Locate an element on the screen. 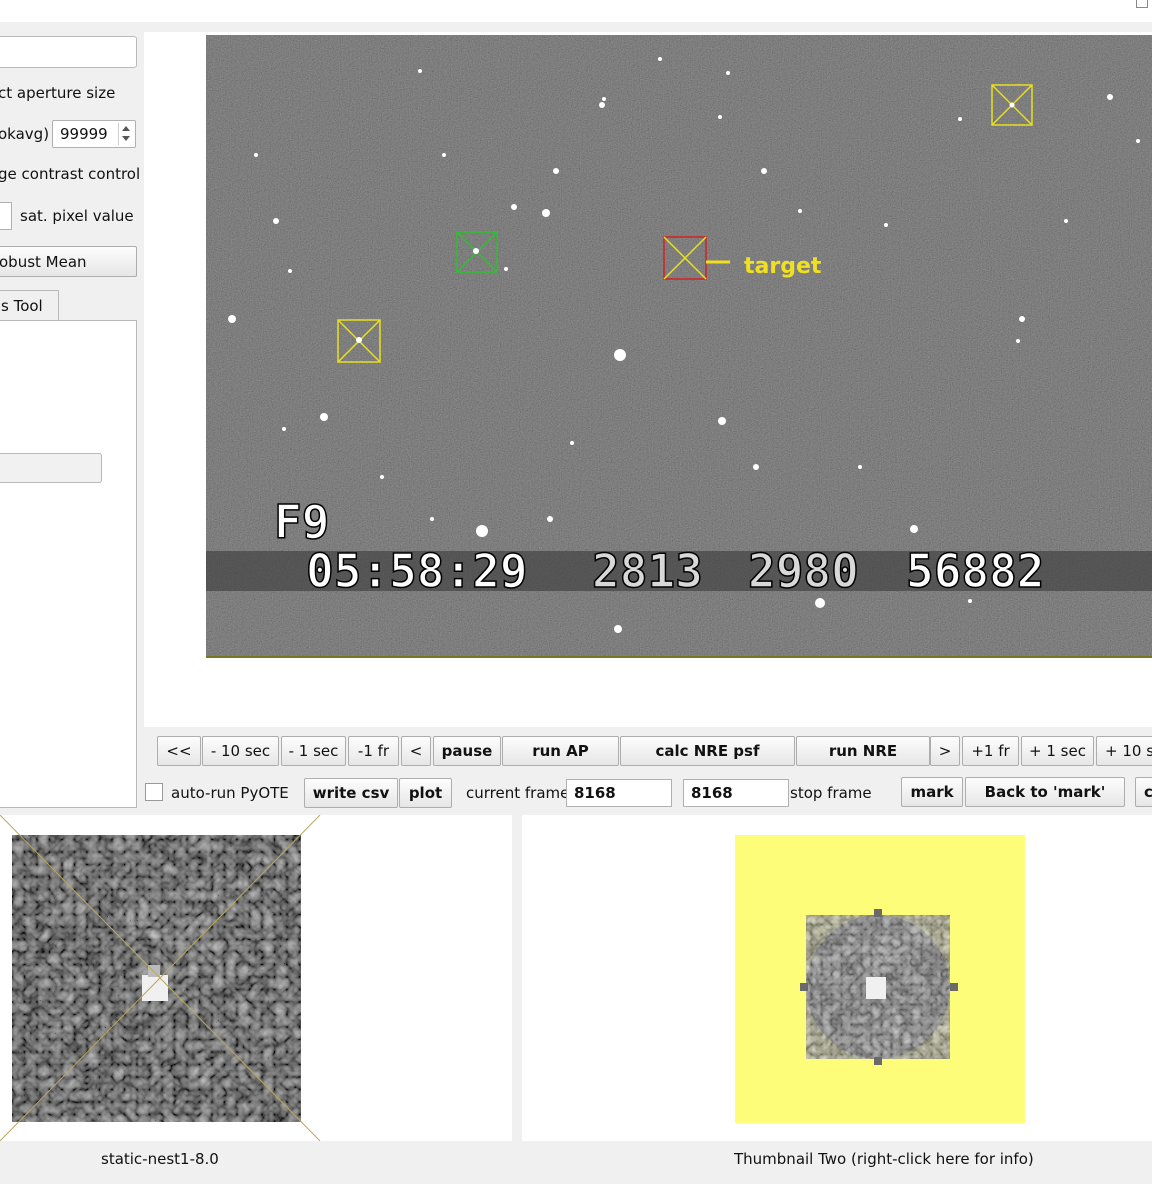  spin-arrows-icon is located at coordinates (125, 134).